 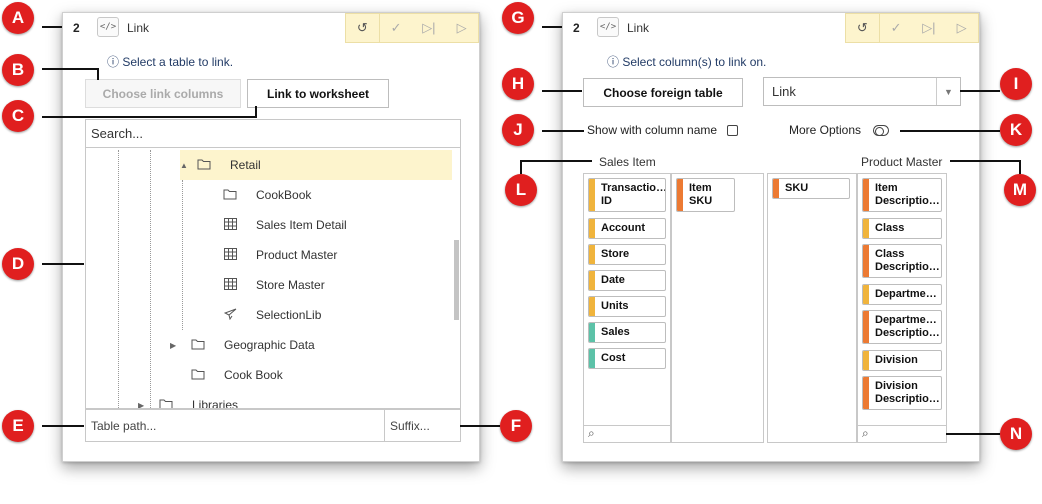 What do you see at coordinates (902, 228) in the screenshot?
I see `column-chip: Class` at bounding box center [902, 228].